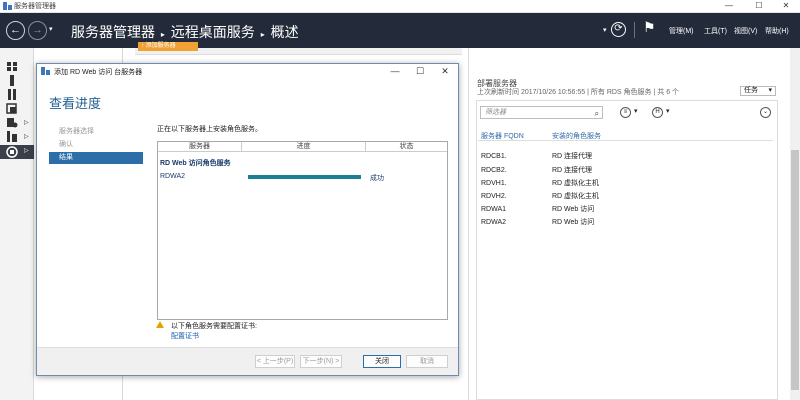  Describe the element at coordinates (168, 46) in the screenshot. I see `add-servers-tab: ↑ 添加服务器` at that location.